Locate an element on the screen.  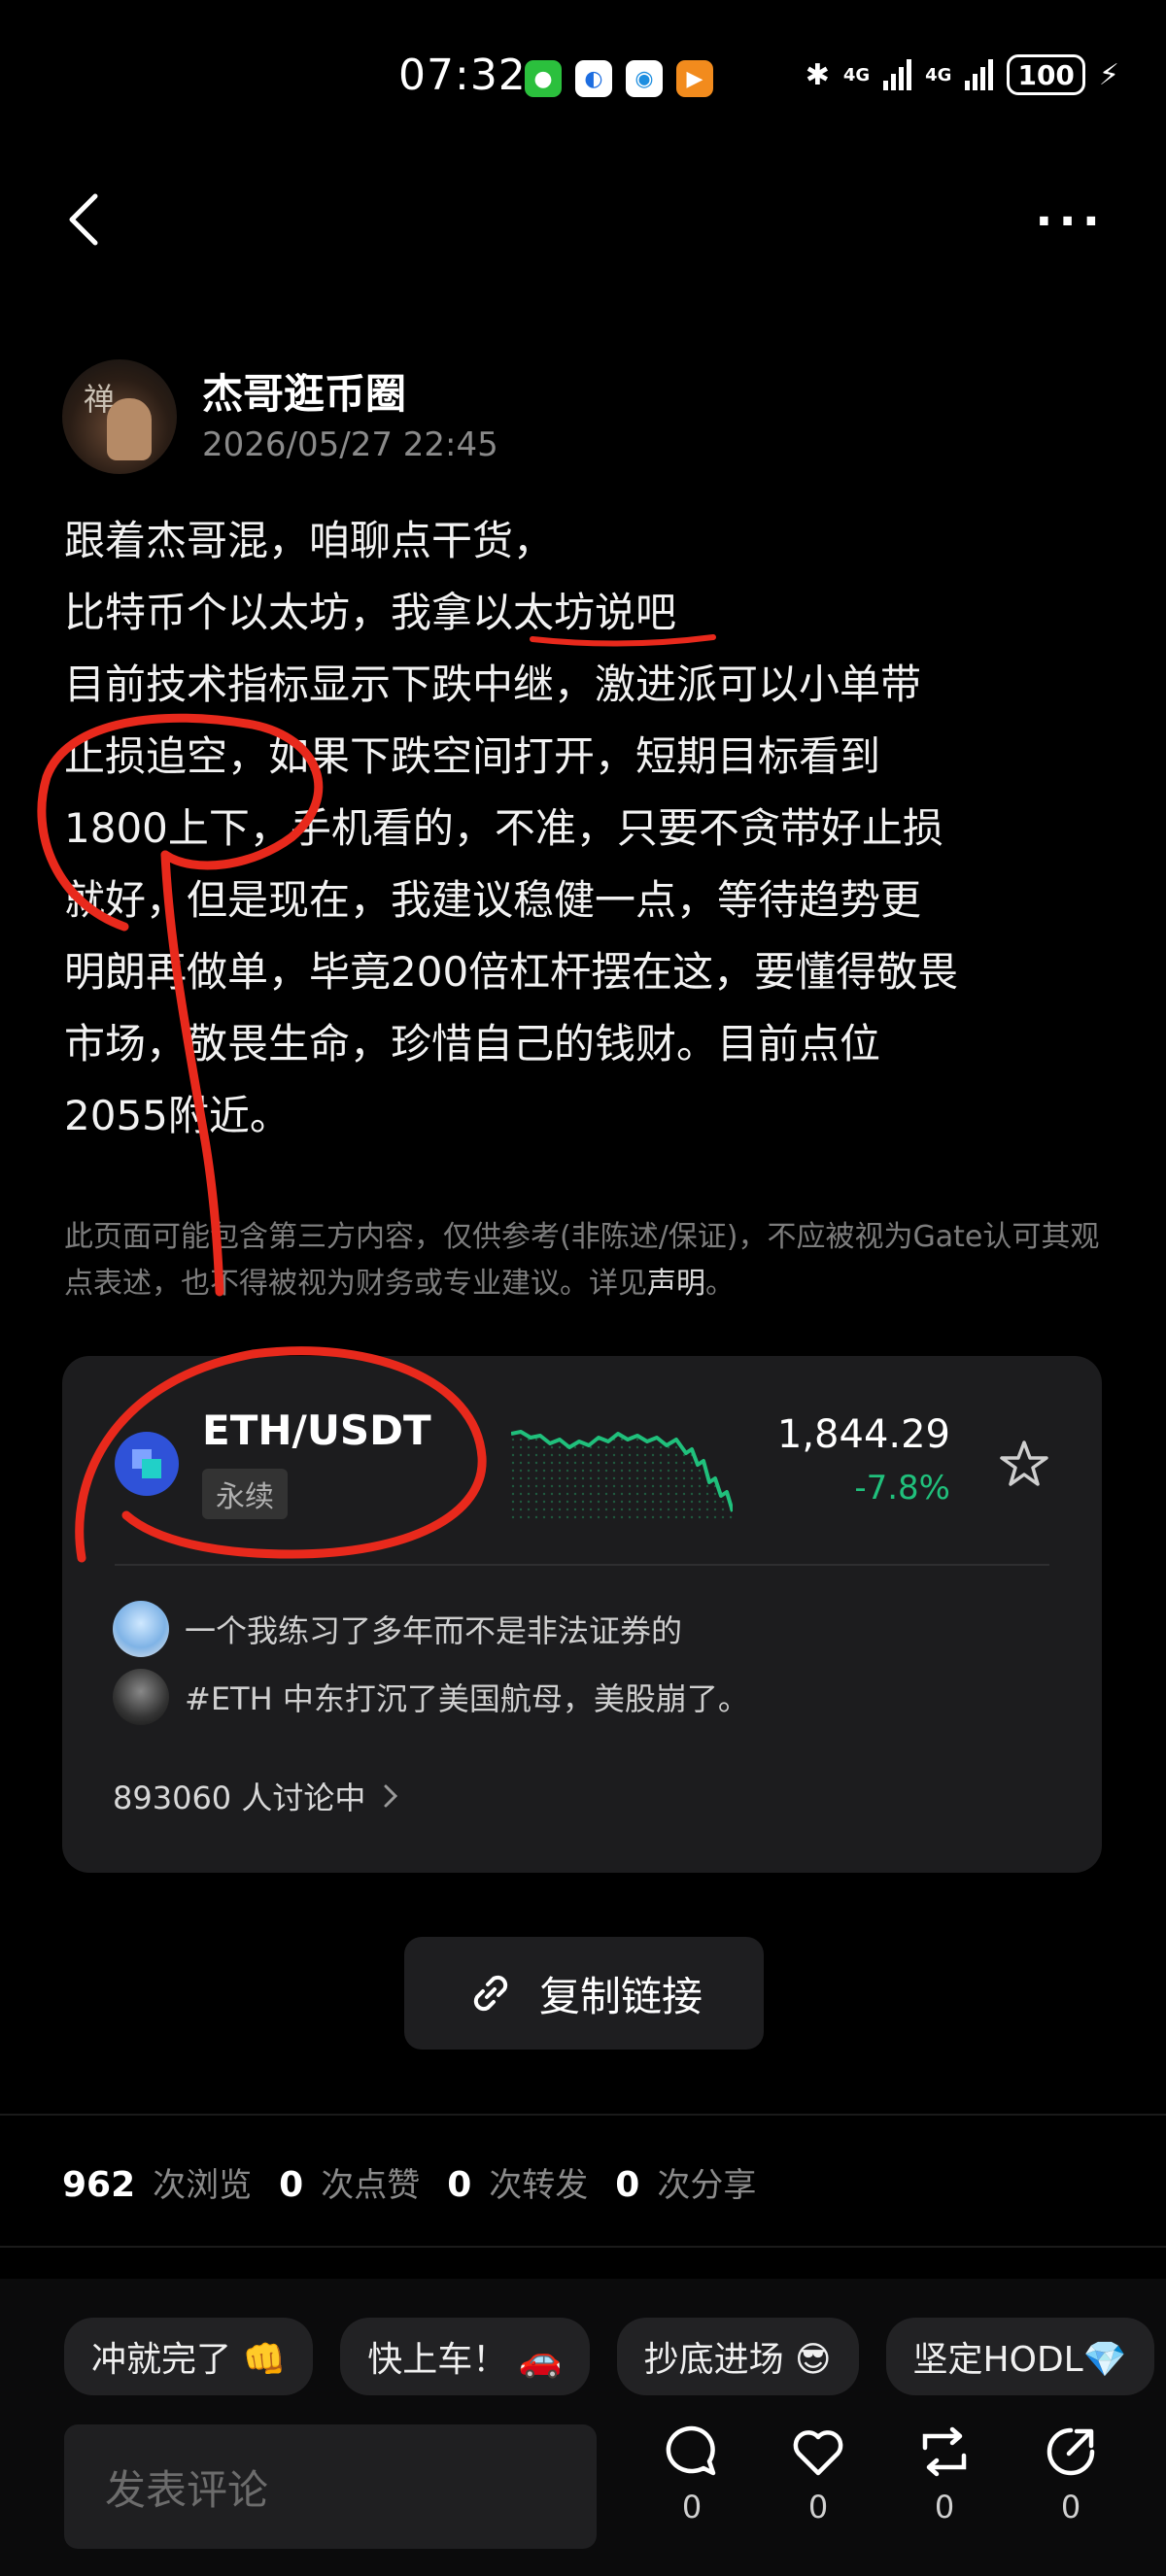
discussion-item: #ETH 中东打沉了美国航母，美股崩了。 is located at coordinates (431, 1697).